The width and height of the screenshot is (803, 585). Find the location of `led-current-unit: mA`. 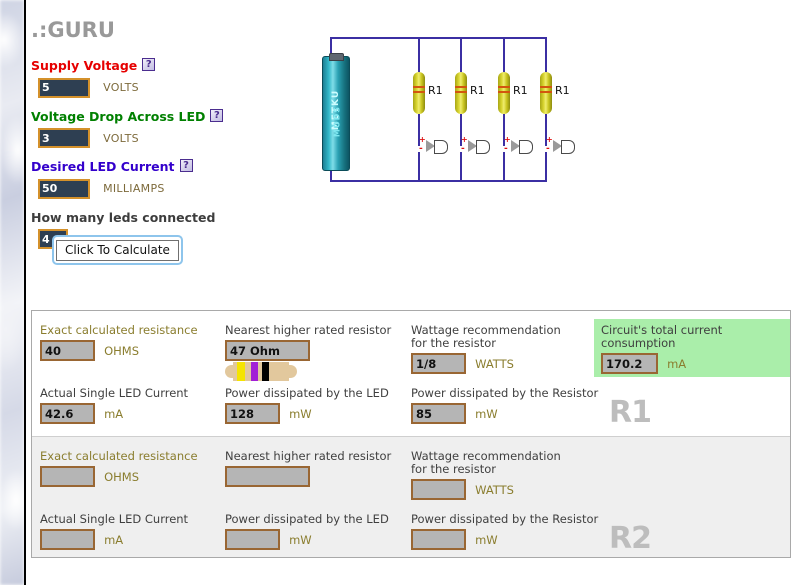

led-current-unit: mA is located at coordinates (114, 539).